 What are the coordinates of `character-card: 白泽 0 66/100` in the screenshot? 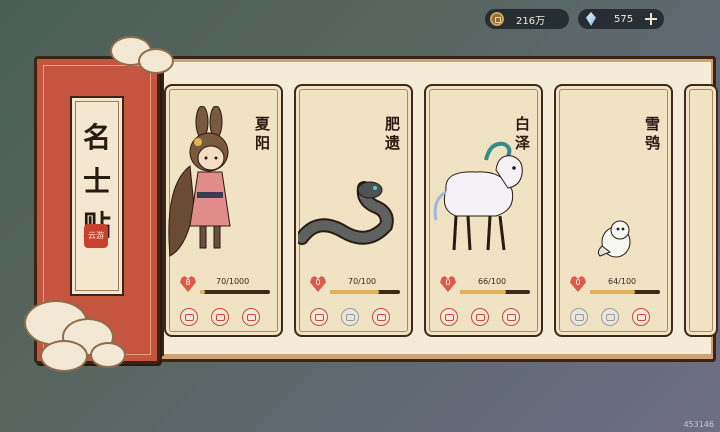 It's located at (483, 210).